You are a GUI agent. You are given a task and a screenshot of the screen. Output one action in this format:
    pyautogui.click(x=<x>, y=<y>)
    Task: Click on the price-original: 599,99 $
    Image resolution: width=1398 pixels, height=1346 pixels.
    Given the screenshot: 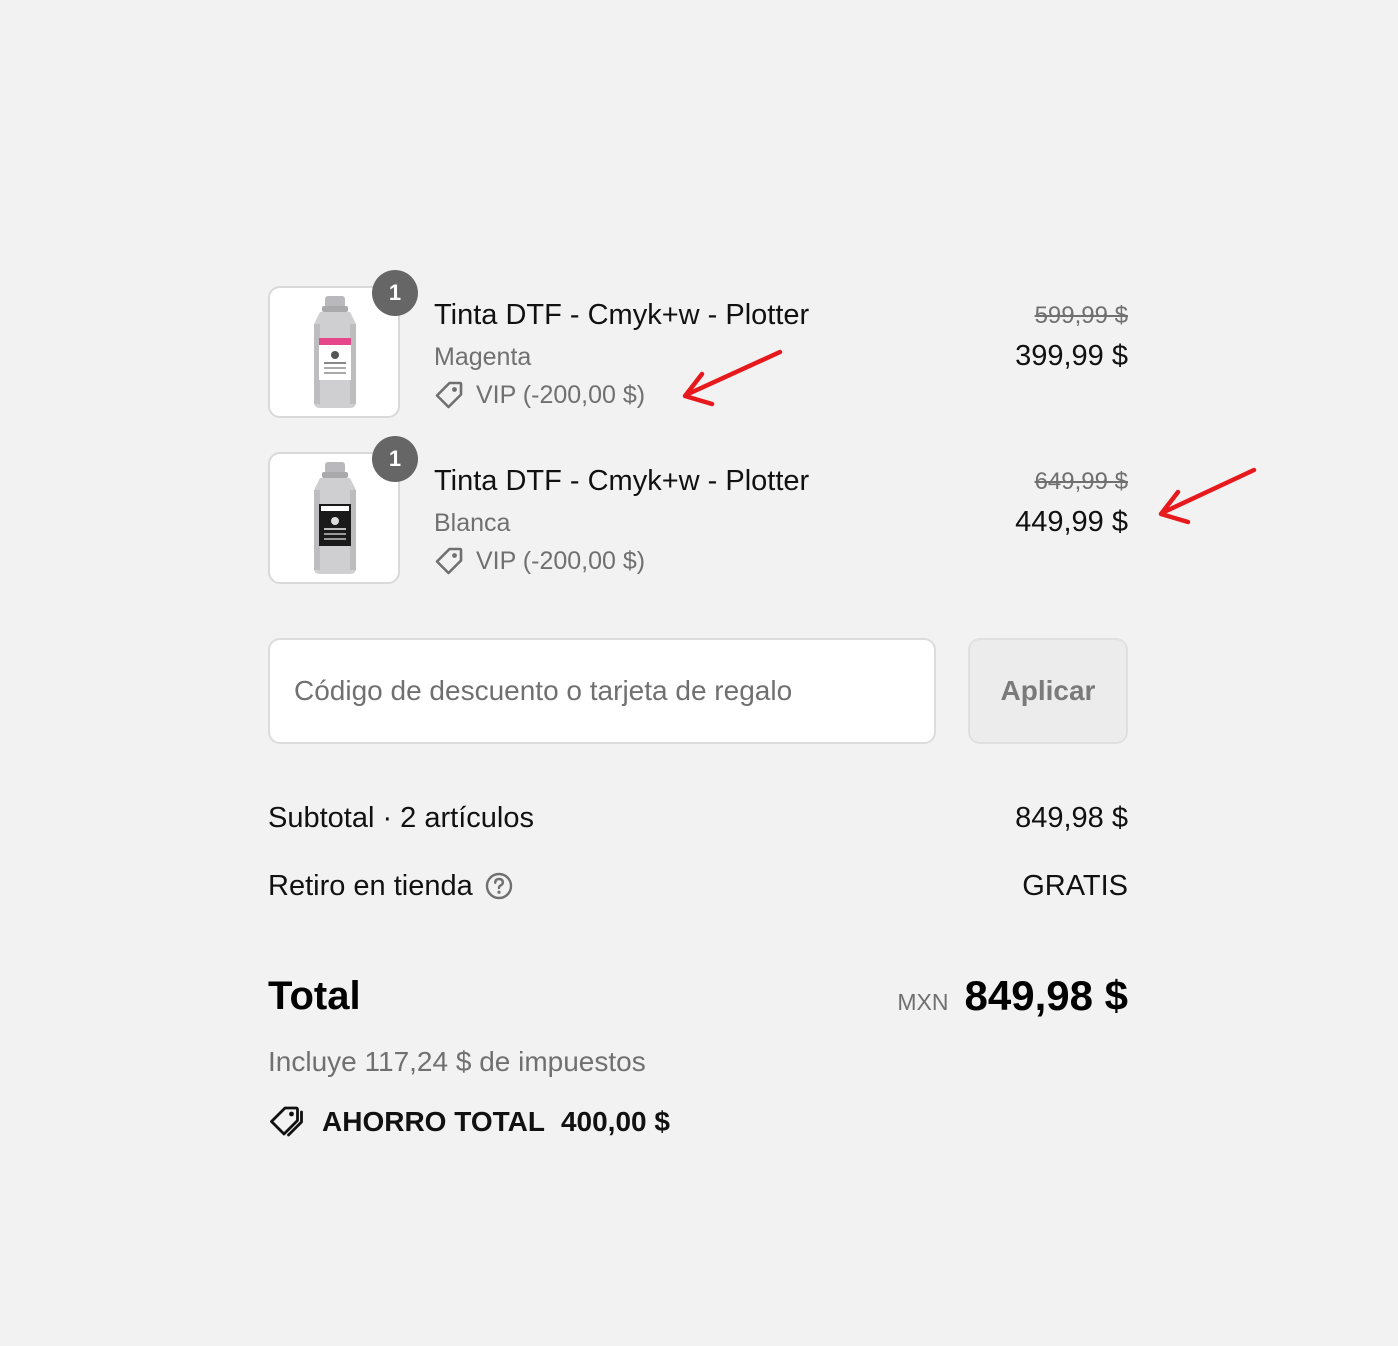 What is the action you would take?
    pyautogui.click(x=1081, y=315)
    